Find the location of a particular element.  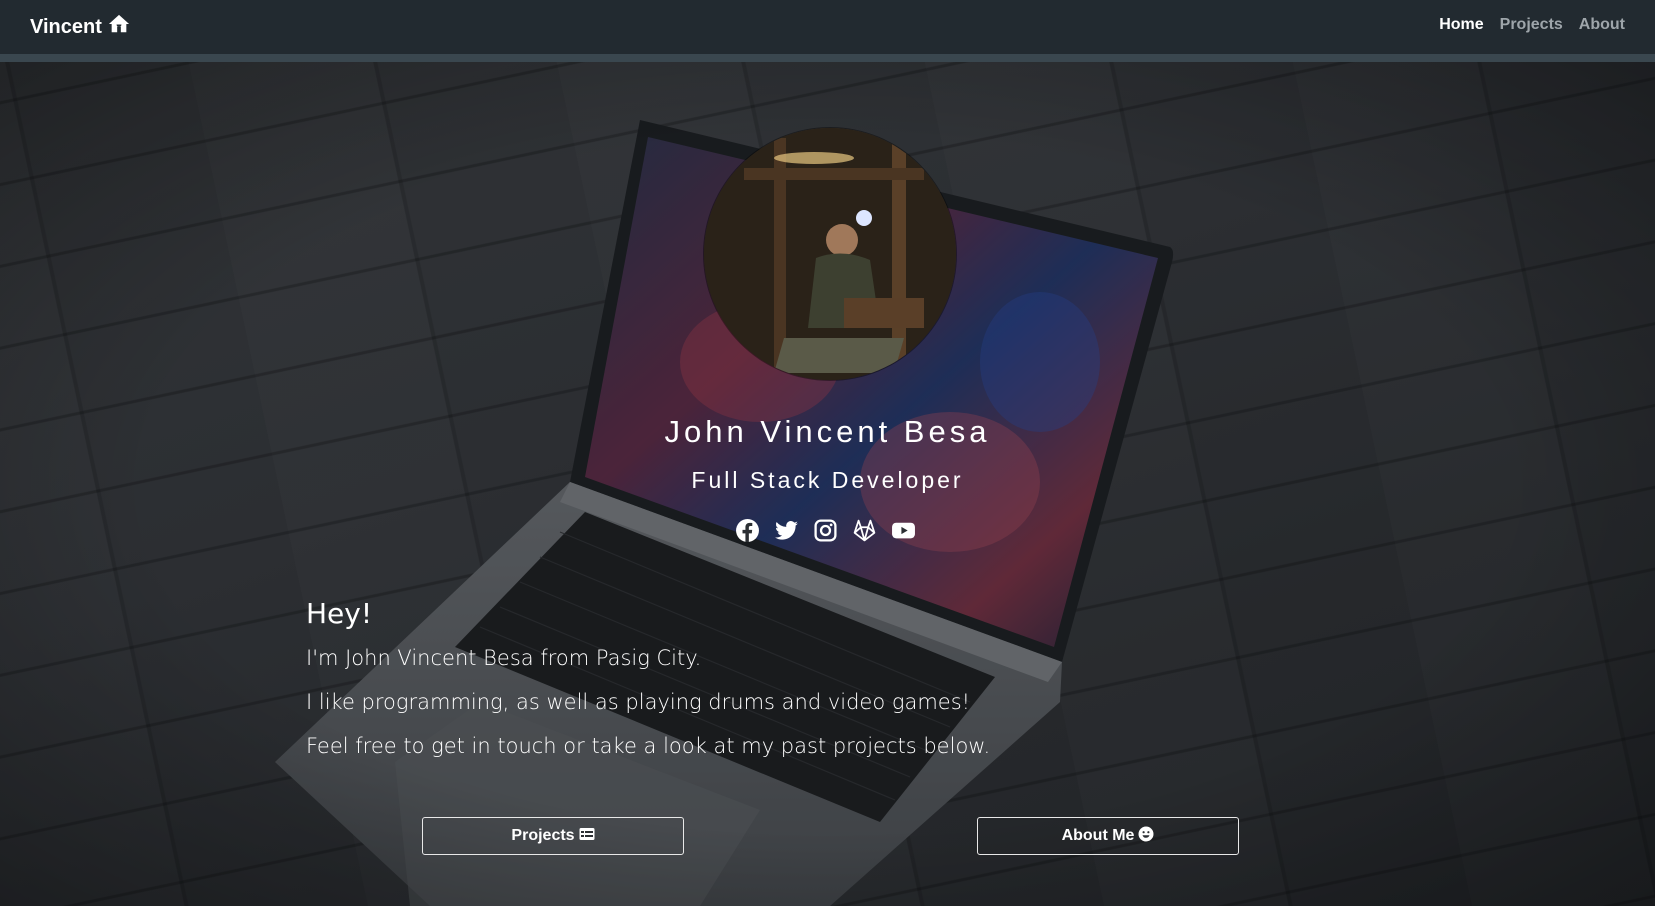

facebook-icon is located at coordinates (747, 530).